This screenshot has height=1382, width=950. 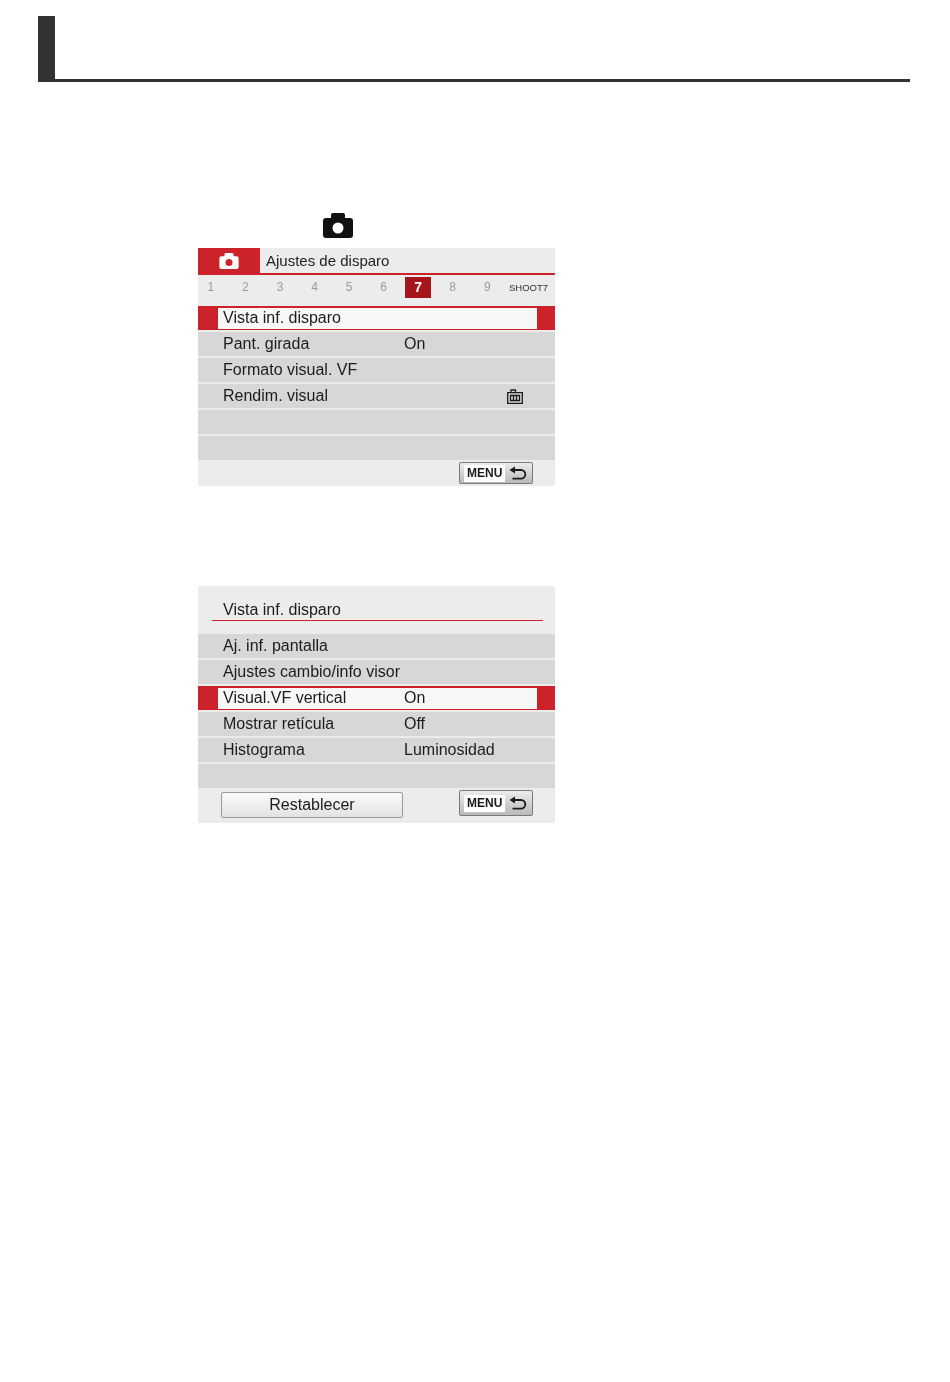 What do you see at coordinates (449, 750) in the screenshot?
I see `item-value: Luminosidad` at bounding box center [449, 750].